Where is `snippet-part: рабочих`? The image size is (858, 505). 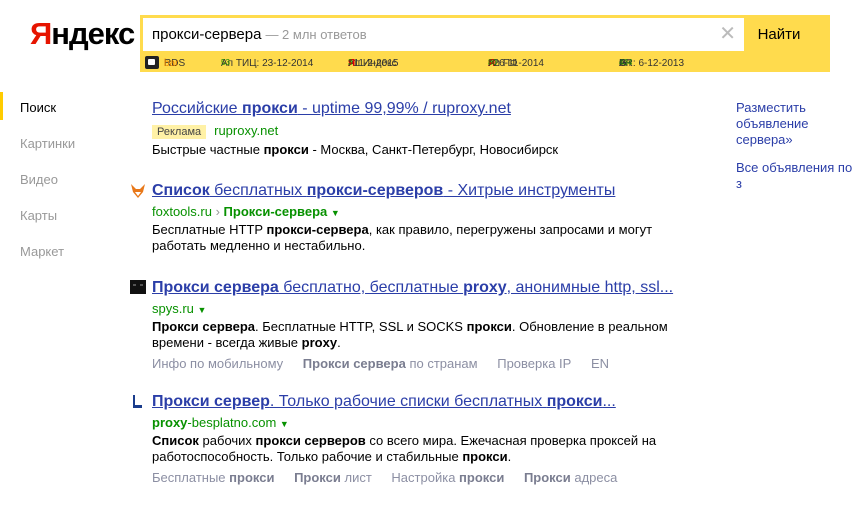 snippet-part: рабочих is located at coordinates (227, 440).